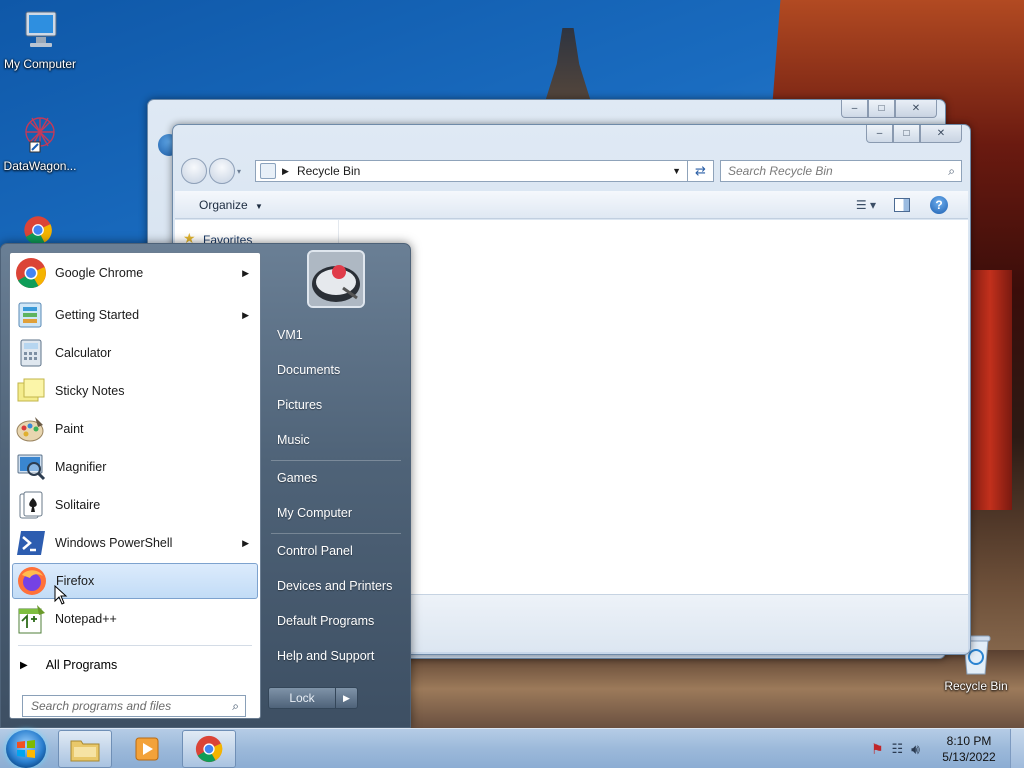  What do you see at coordinates (969, 749) in the screenshot?
I see `clock: 8:10 PM 5/13/2022` at bounding box center [969, 749].